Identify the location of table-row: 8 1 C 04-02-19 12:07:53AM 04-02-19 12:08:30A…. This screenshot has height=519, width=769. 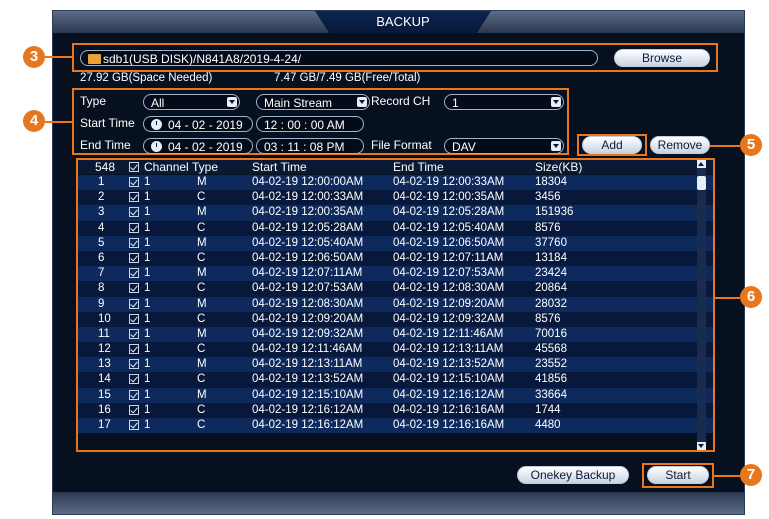
(395, 289).